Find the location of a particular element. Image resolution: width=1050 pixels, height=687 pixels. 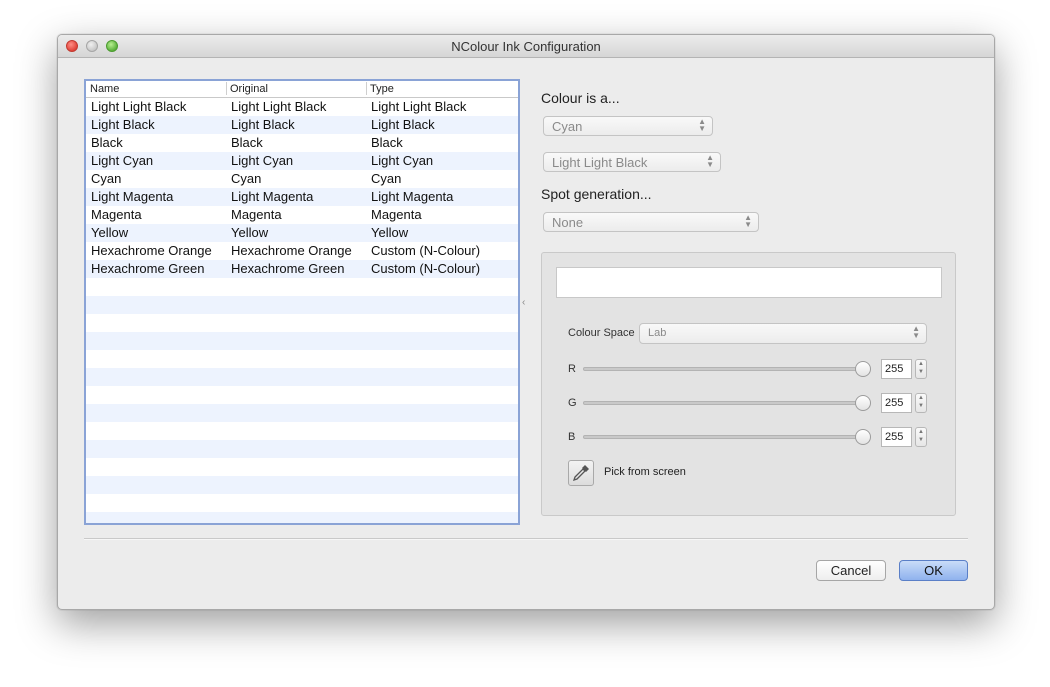

title-bar: NColour Ink Configuration is located at coordinates (526, 46).